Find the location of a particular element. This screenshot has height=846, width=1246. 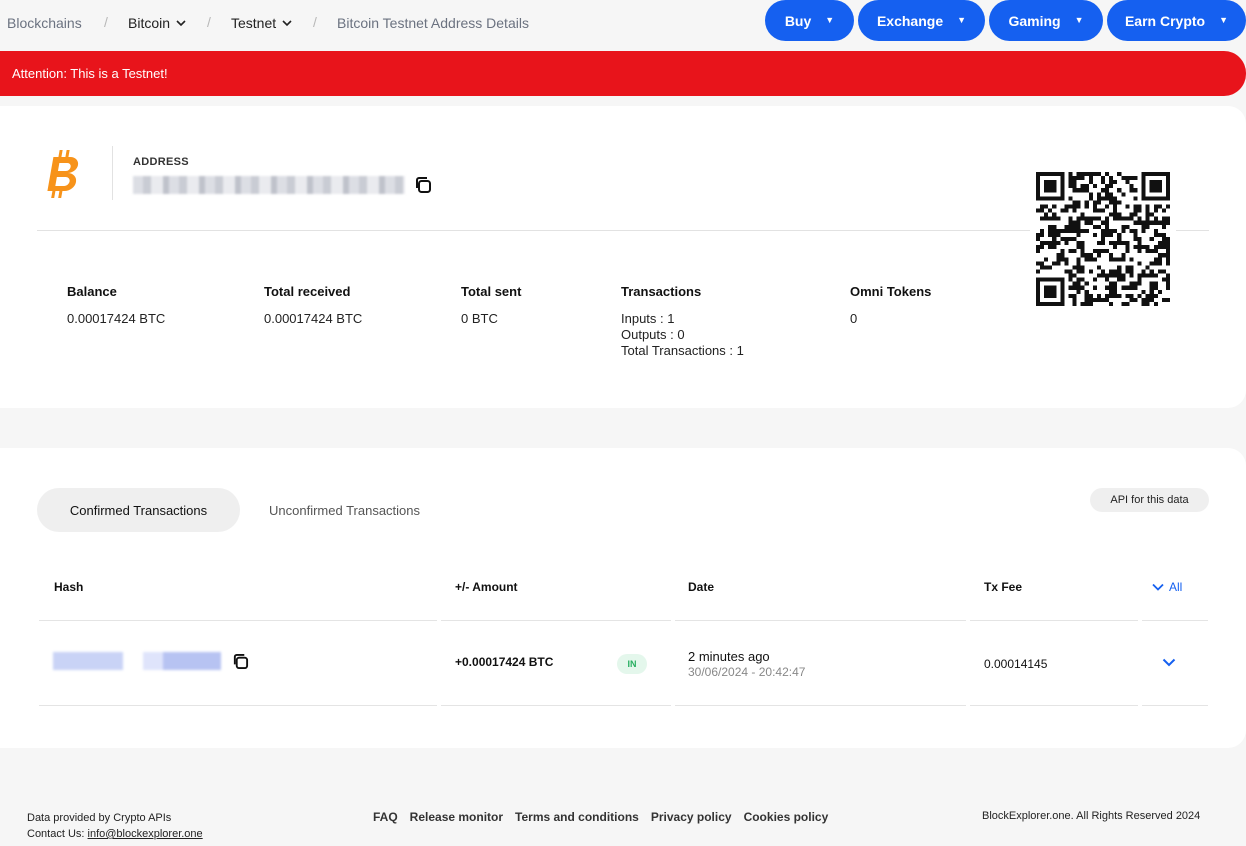

breadcrumb-blockchains: Blockchains is located at coordinates (44, 23).